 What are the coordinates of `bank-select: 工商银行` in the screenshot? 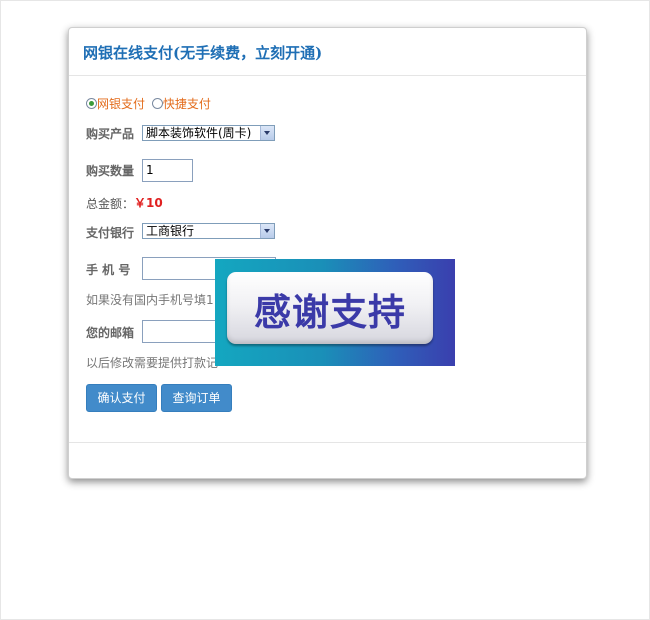 It's located at (208, 231).